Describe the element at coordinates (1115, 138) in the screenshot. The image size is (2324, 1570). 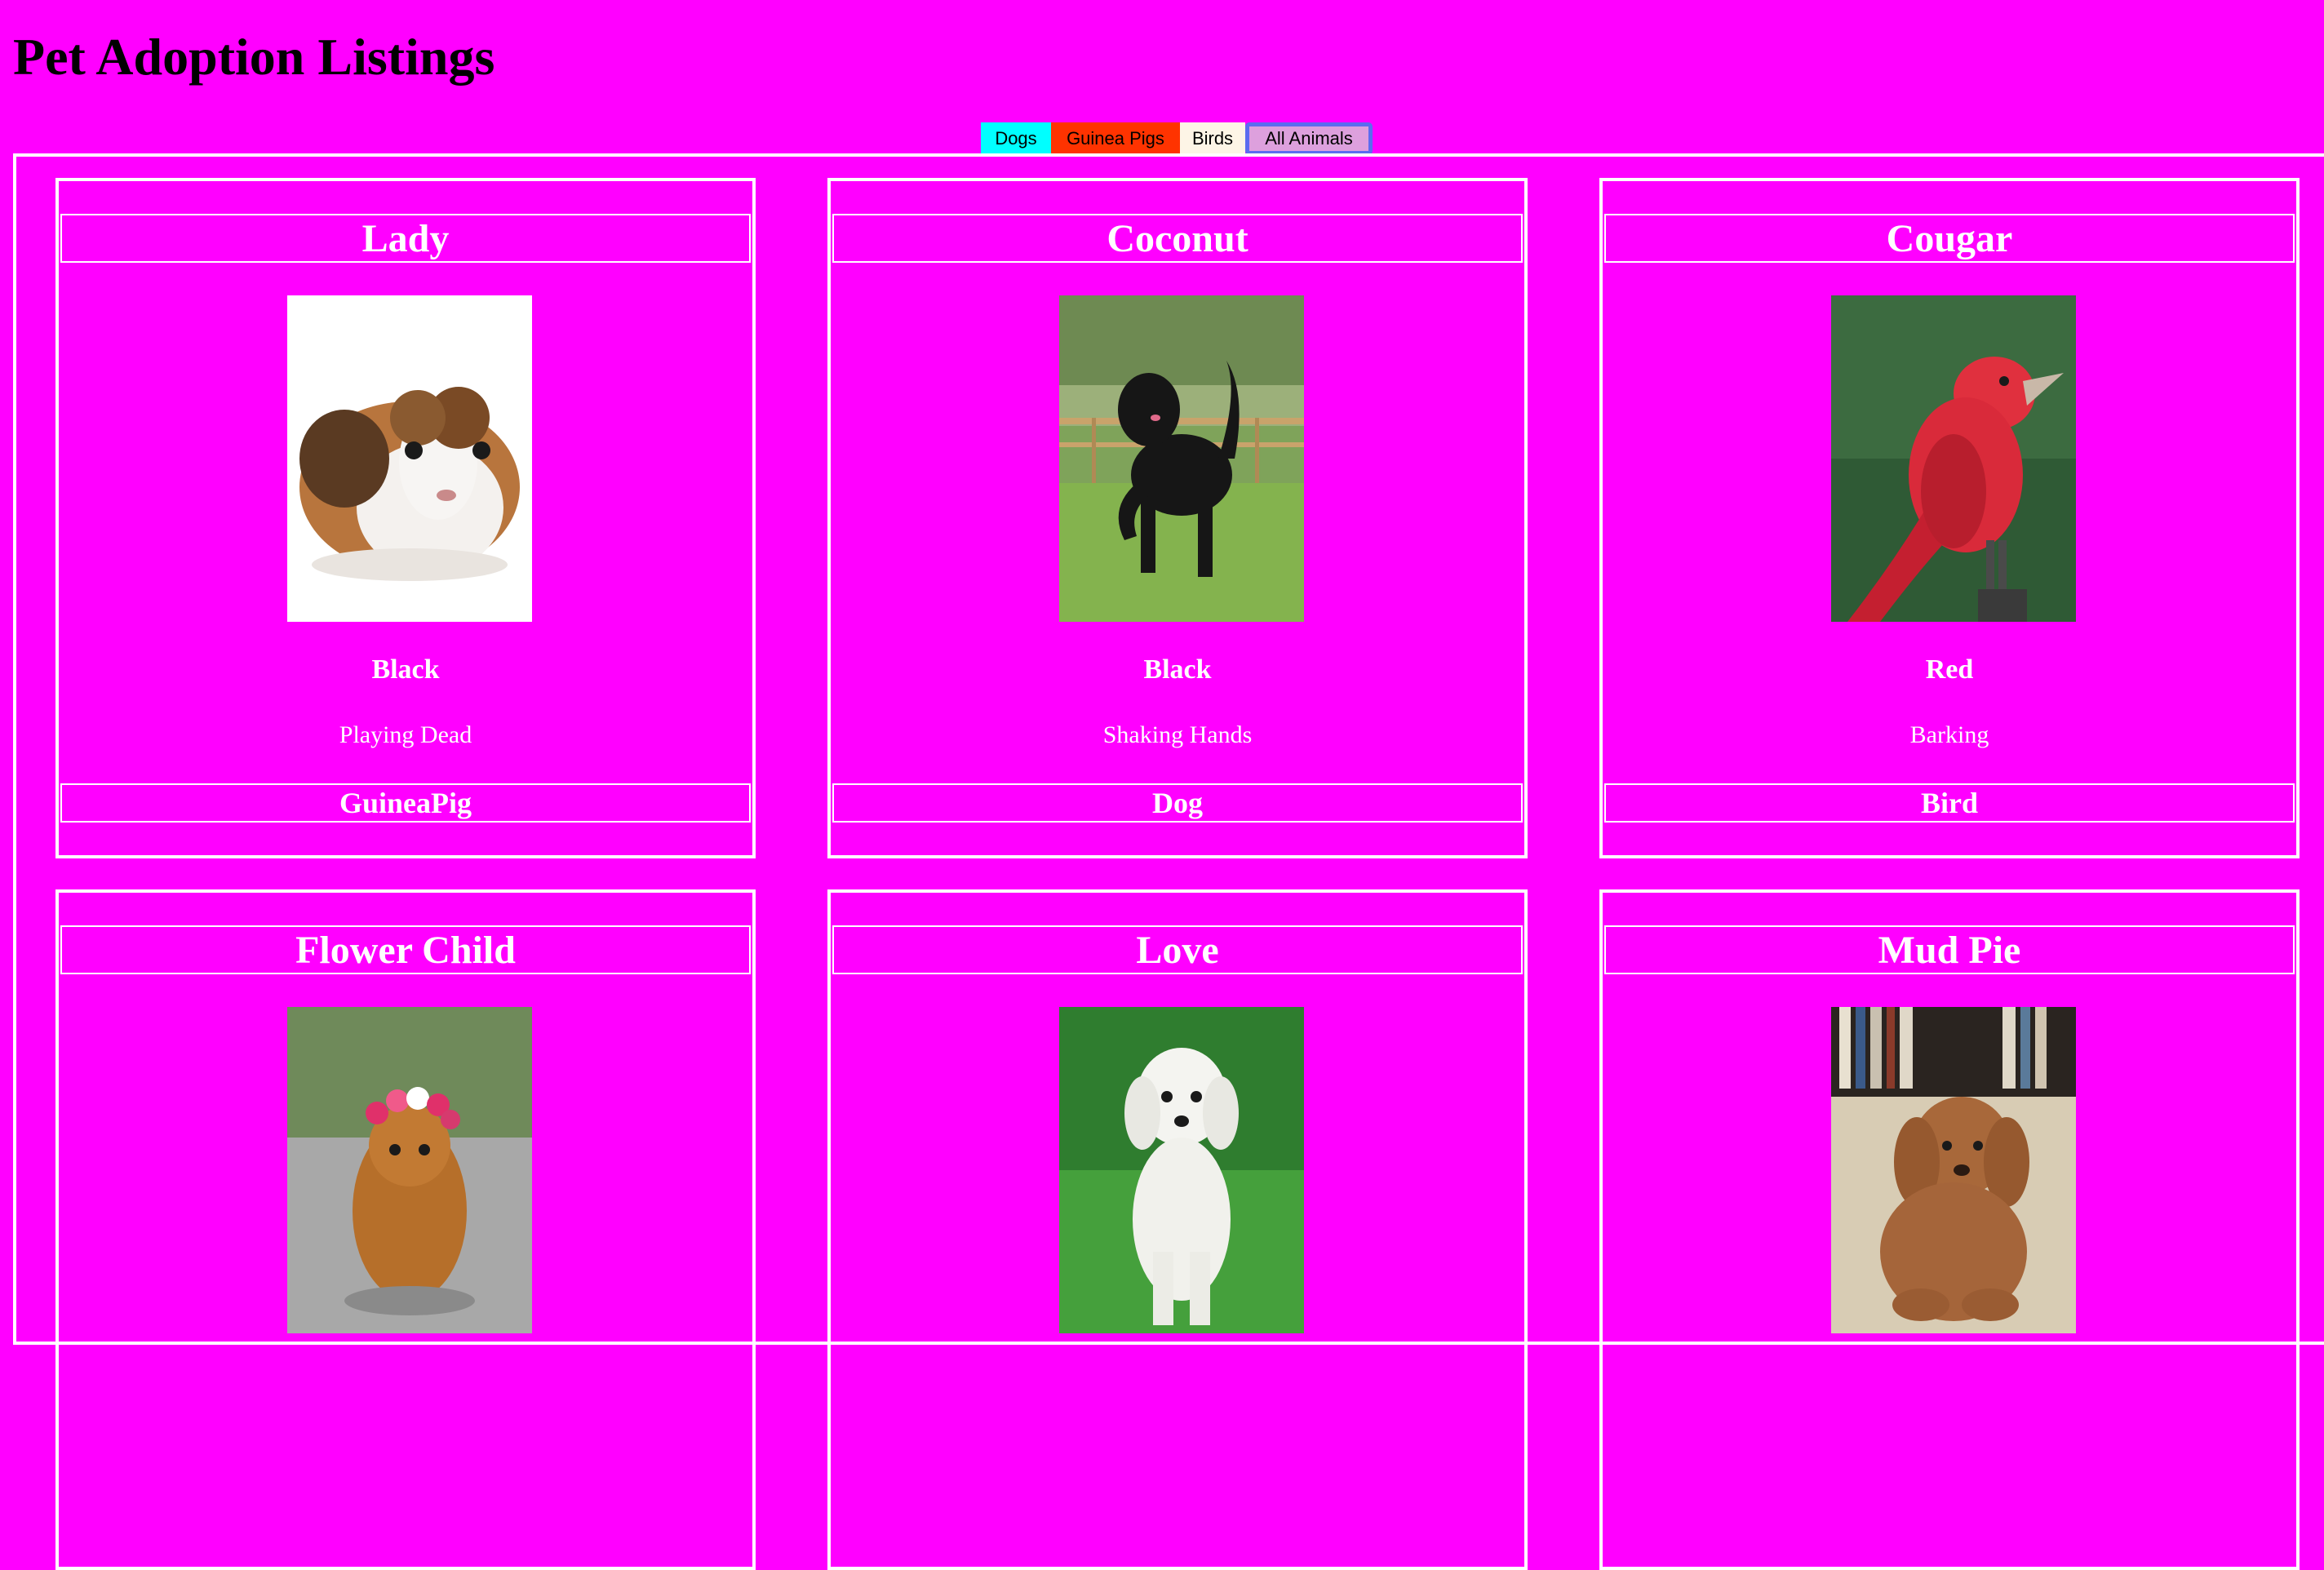
I see `filter-guinea-pigs-button: Guinea Pigs` at that location.